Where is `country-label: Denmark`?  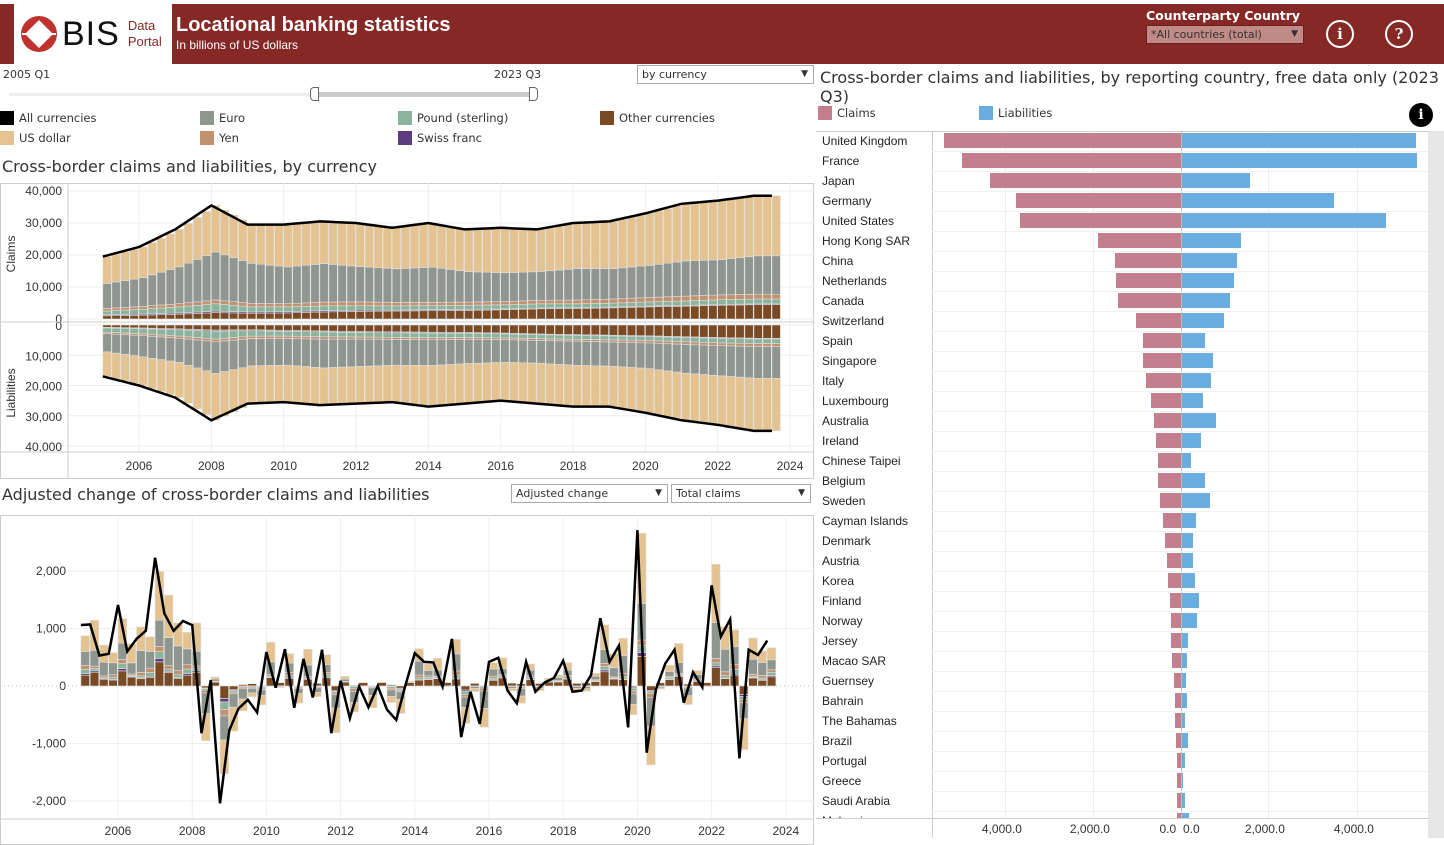 country-label: Denmark is located at coordinates (846, 541).